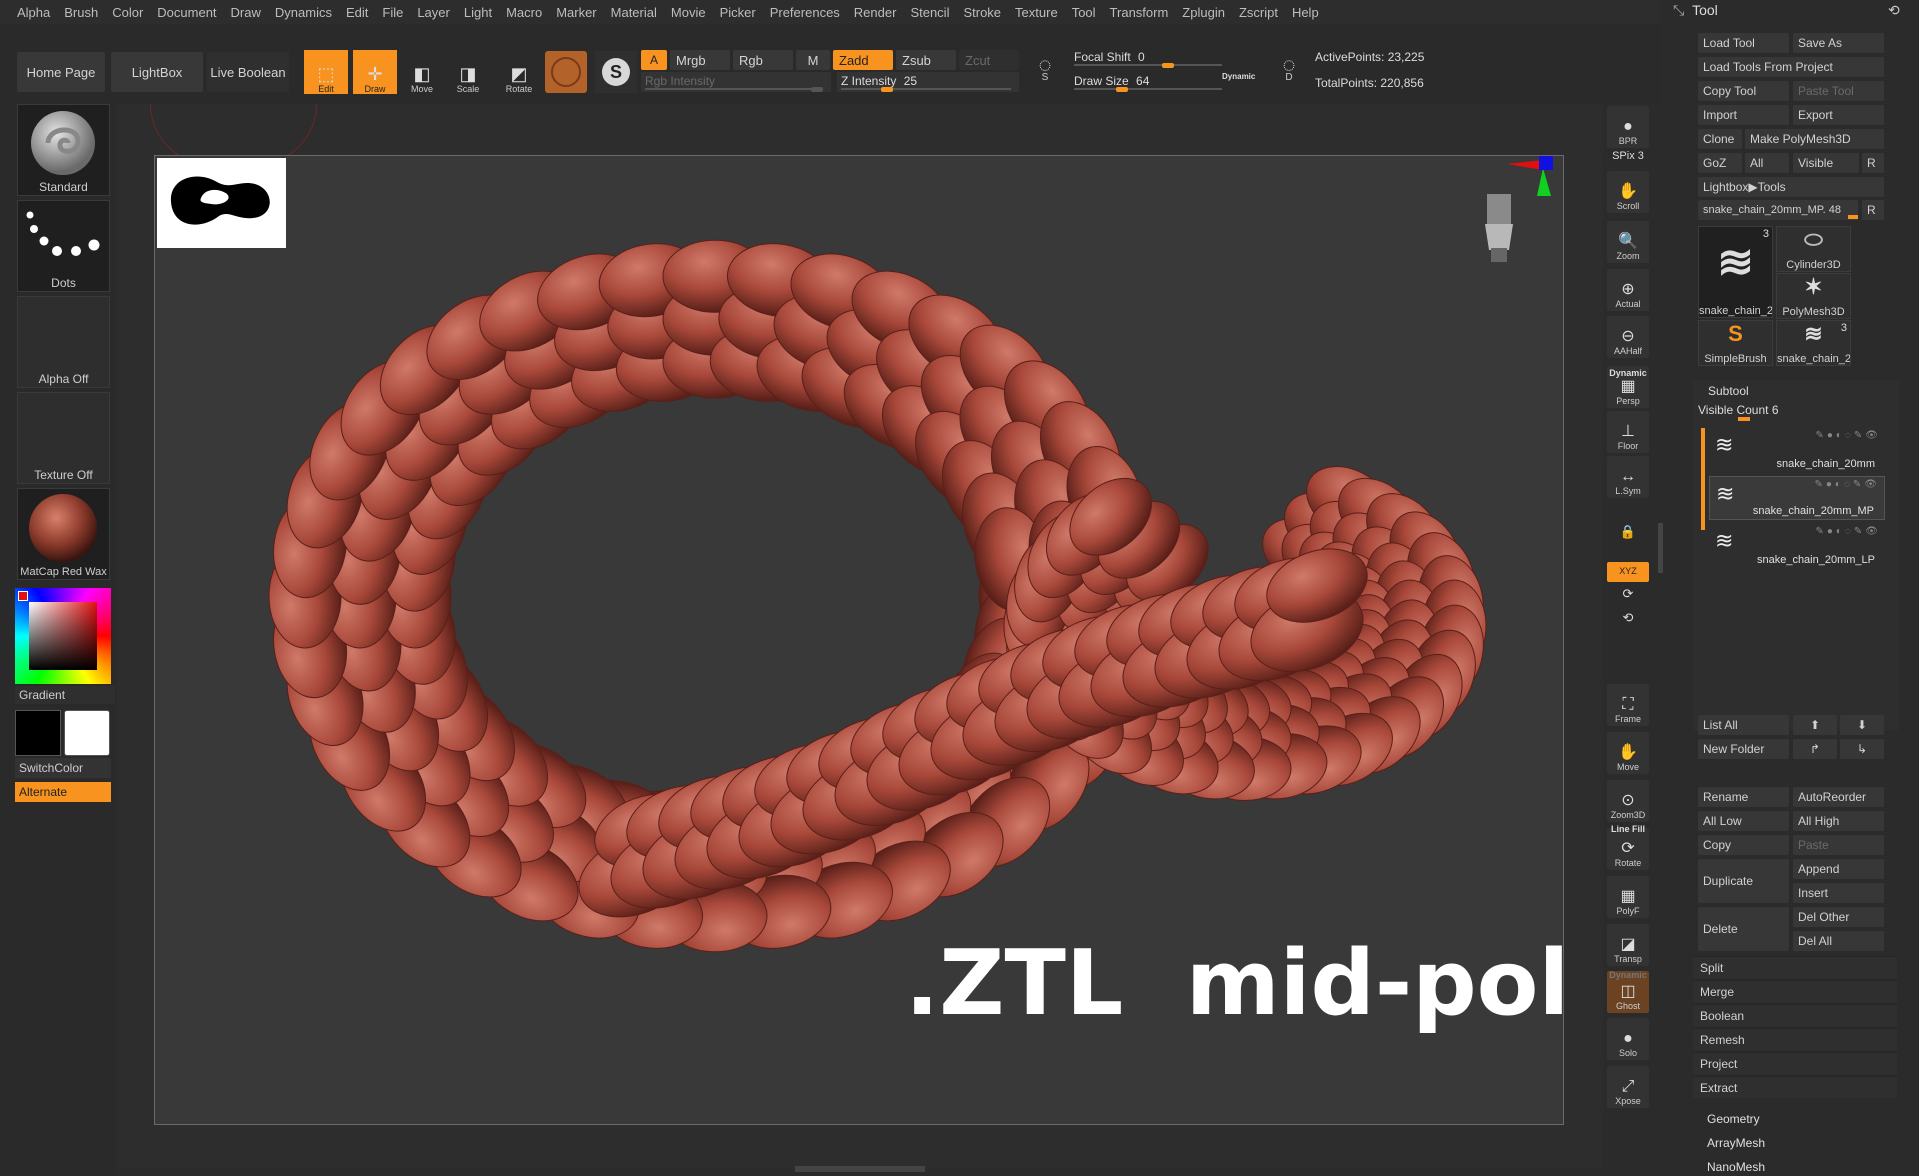  Describe the element at coordinates (1628, 156) in the screenshot. I see `spix-slider: SPix 3` at that location.